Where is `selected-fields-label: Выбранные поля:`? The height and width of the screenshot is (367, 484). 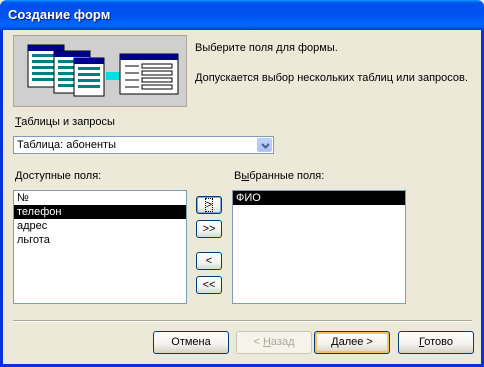 selected-fields-label: Выбранные поля: is located at coordinates (279, 176).